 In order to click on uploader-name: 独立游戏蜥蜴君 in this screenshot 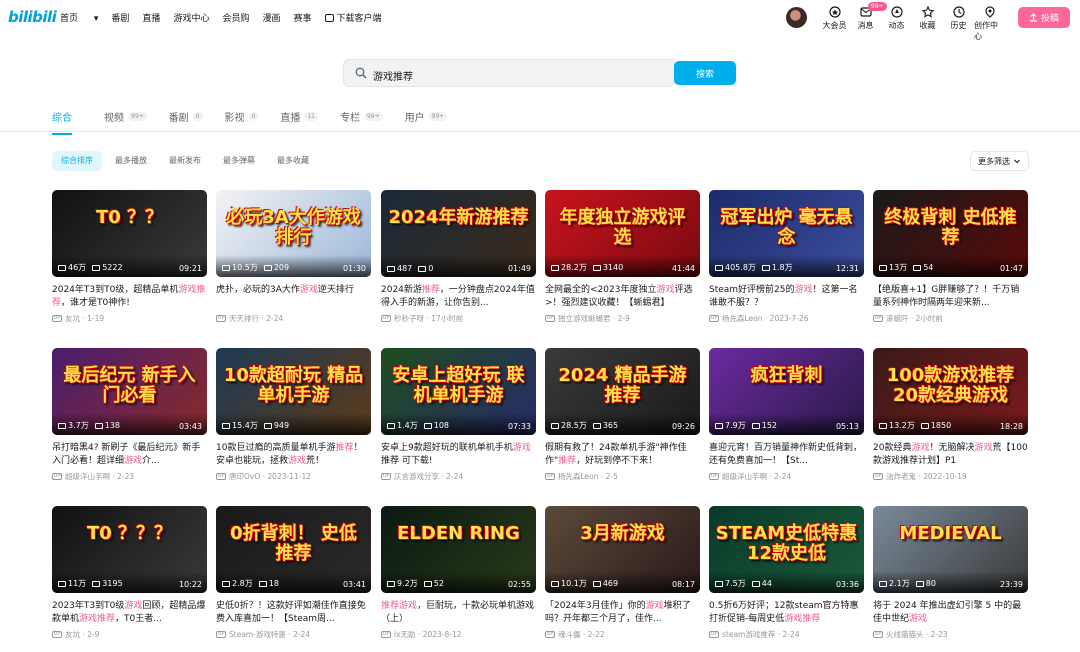, I will do `click(584, 318)`.